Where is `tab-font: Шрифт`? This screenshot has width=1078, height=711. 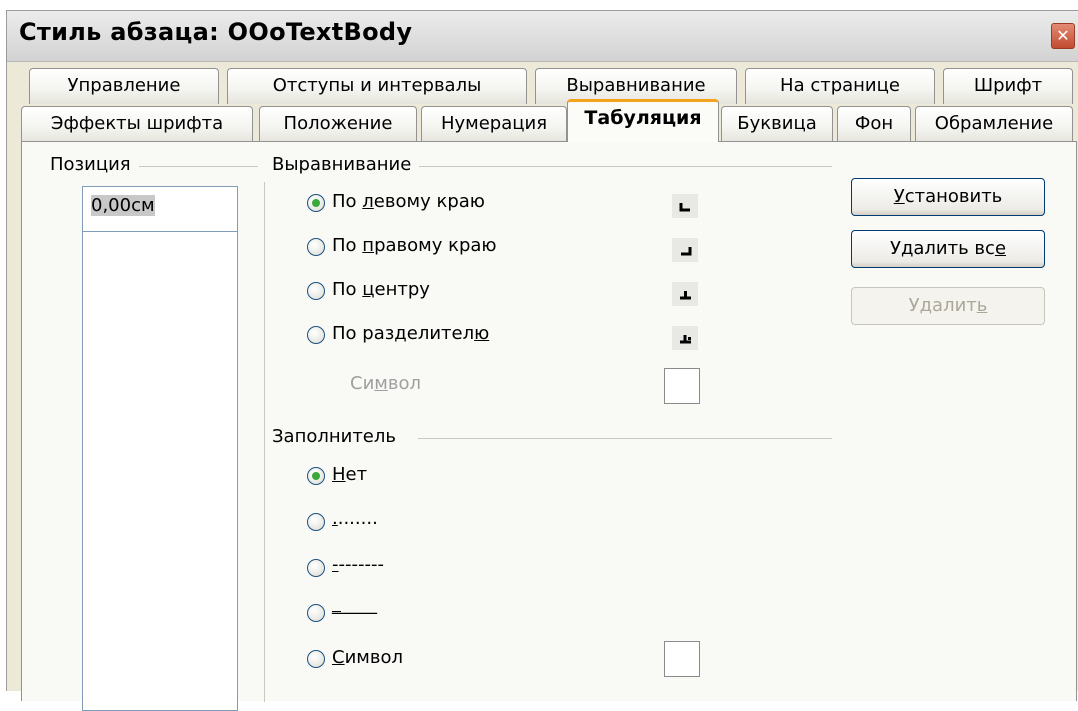 tab-font: Шрифт is located at coordinates (1008, 86).